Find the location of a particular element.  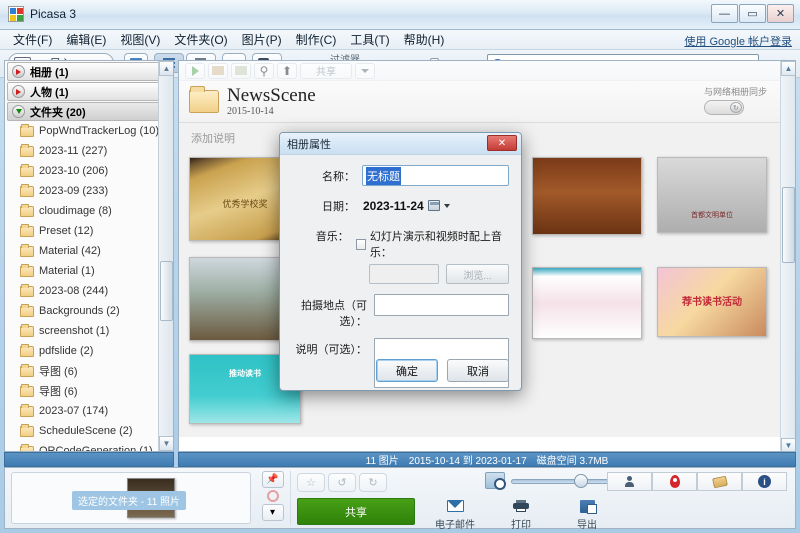

cancel-button: 取消 is located at coordinates (478, 370).